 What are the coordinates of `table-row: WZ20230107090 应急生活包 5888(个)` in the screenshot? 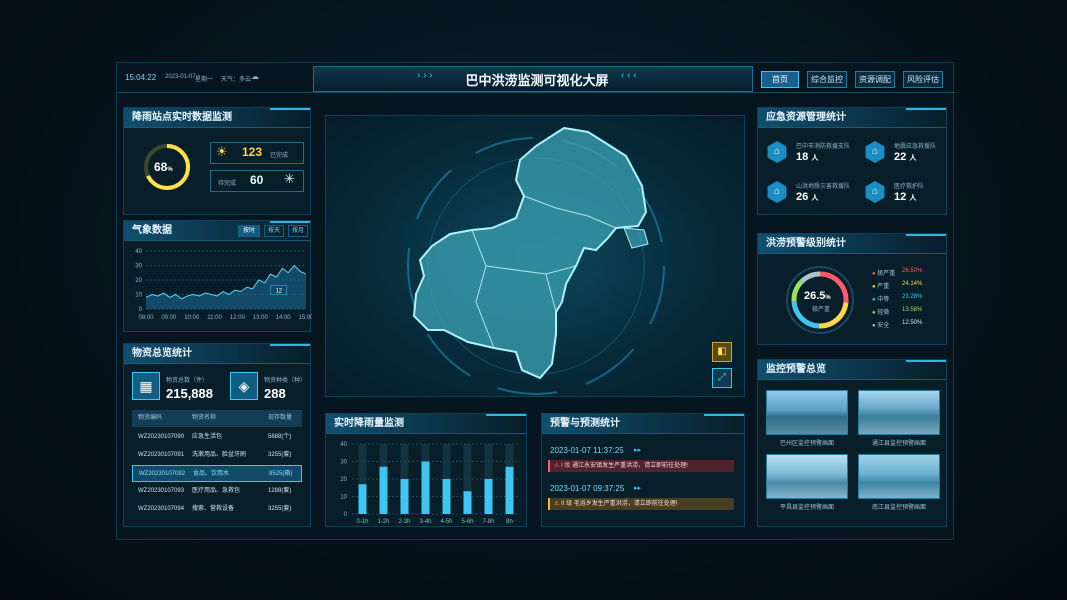 It's located at (217, 437).